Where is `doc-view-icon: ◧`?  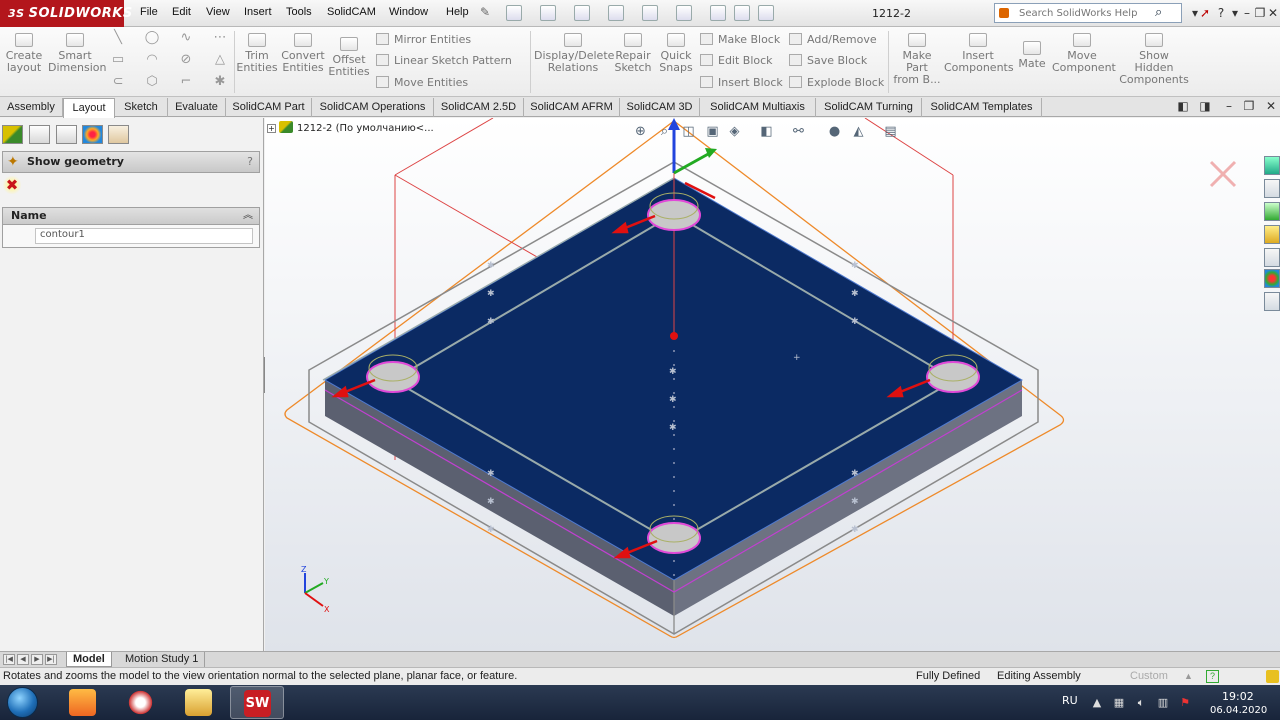
doc-view-icon: ◧ is located at coordinates (1183, 106).